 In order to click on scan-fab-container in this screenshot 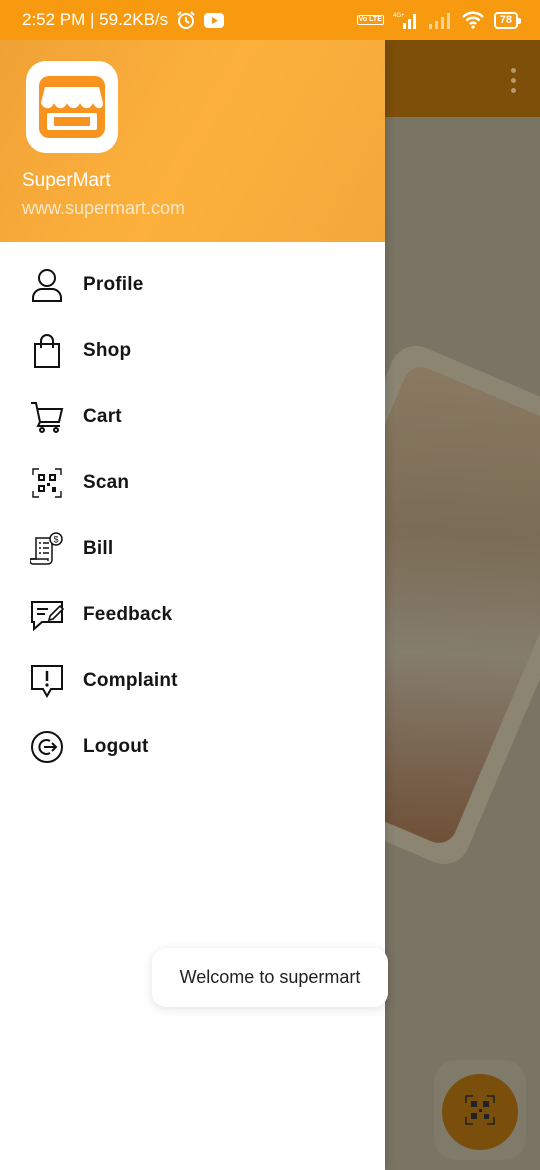, I will do `click(480, 1110)`.